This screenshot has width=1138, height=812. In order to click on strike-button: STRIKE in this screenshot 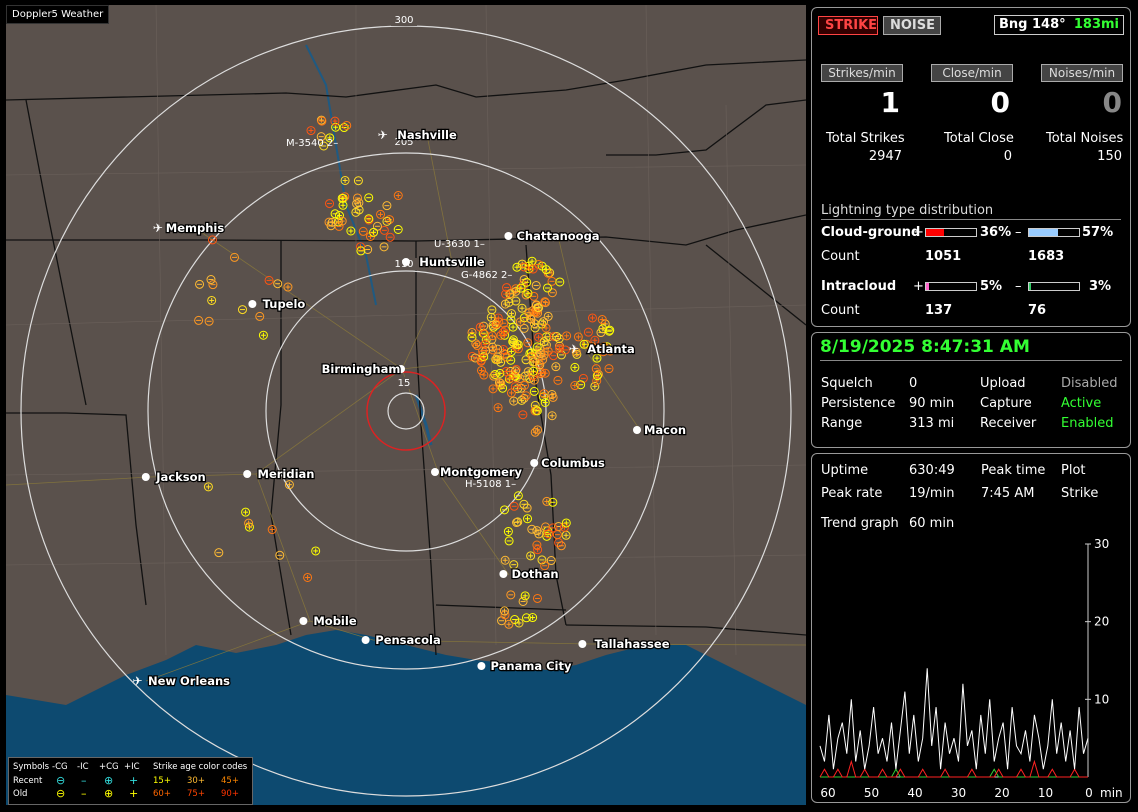, I will do `click(848, 25)`.